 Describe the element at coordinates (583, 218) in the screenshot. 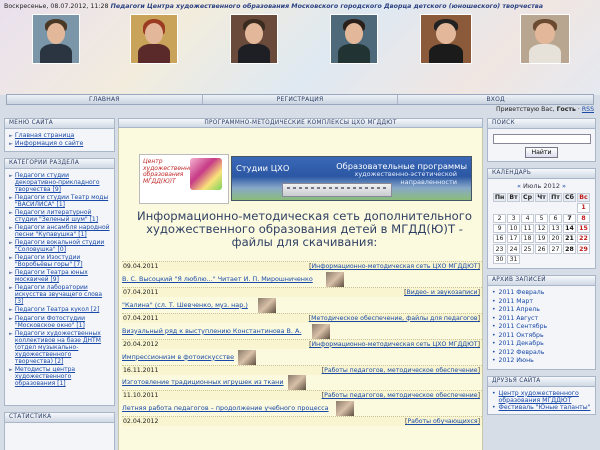

I see `calendar-day: 8` at that location.